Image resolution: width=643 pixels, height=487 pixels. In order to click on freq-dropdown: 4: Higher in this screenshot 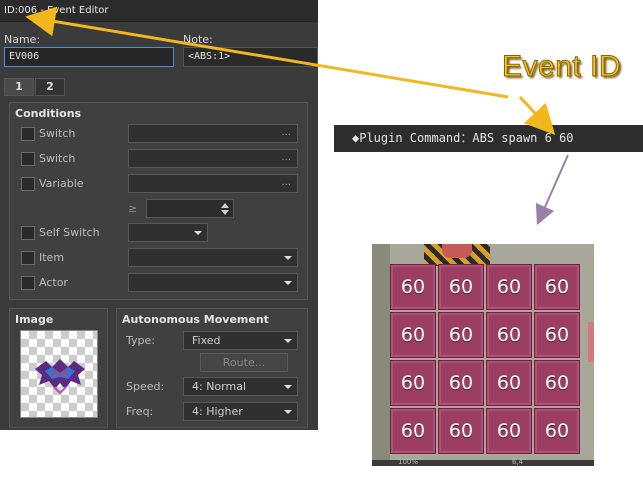, I will do `click(240, 411)`.